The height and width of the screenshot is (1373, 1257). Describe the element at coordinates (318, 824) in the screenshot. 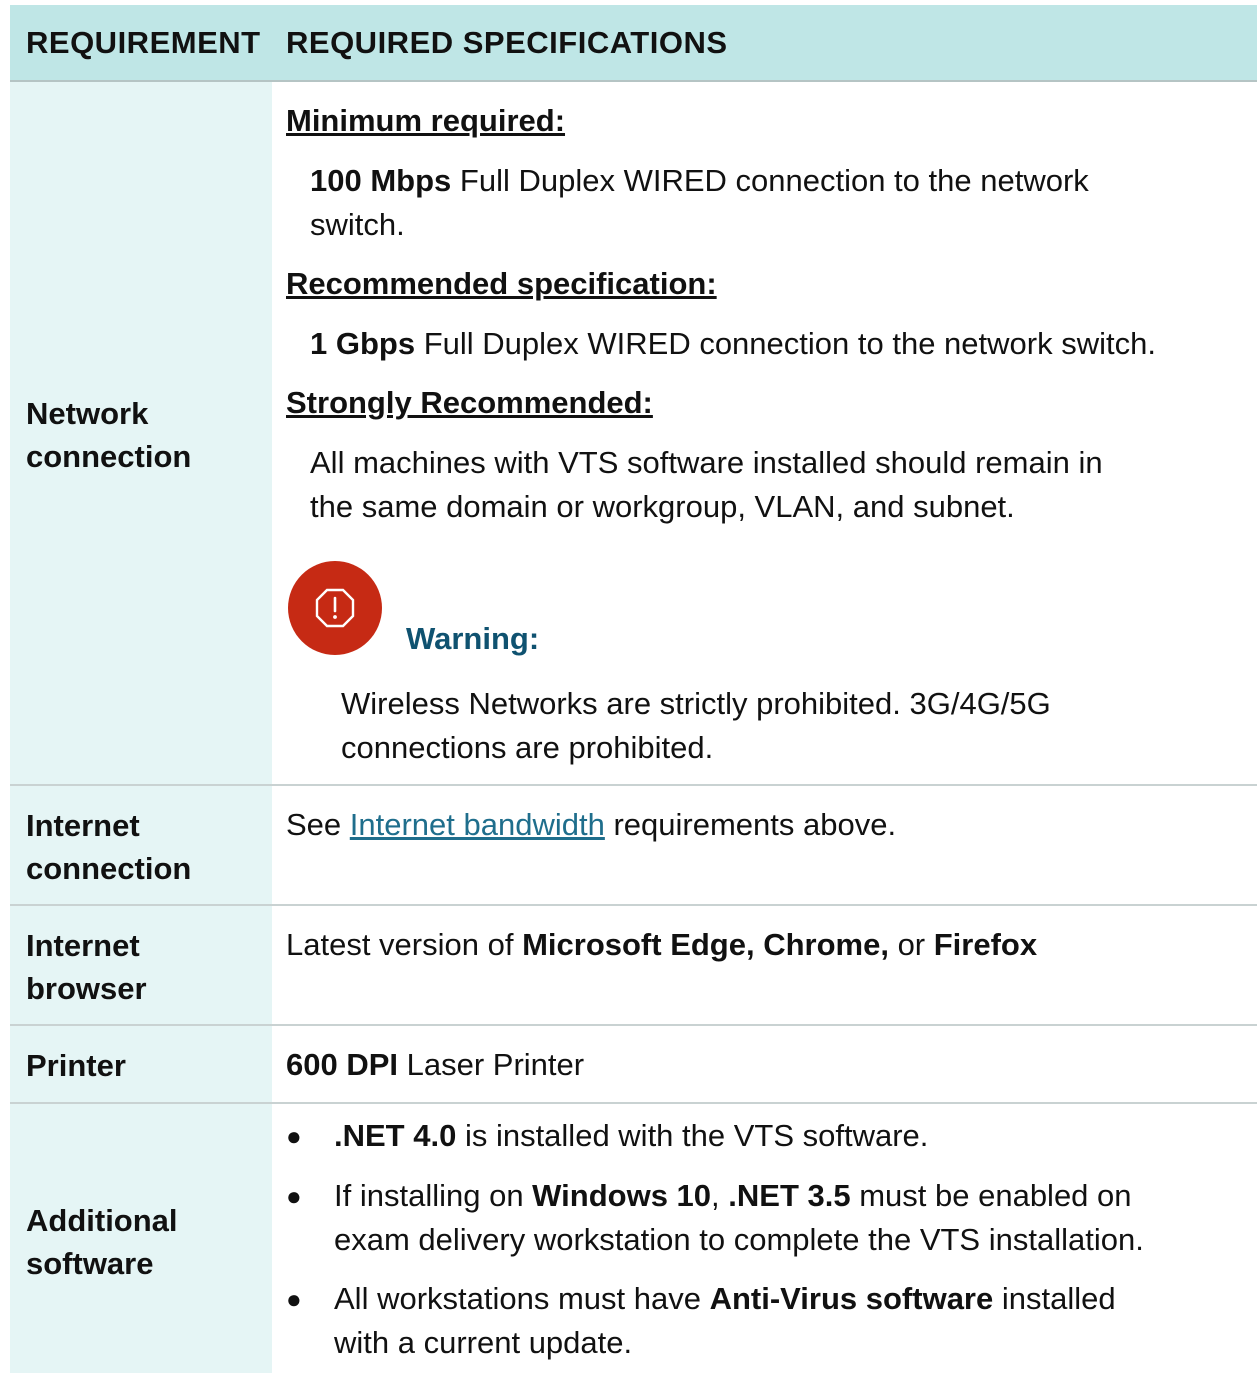

I see `see-text: See` at that location.